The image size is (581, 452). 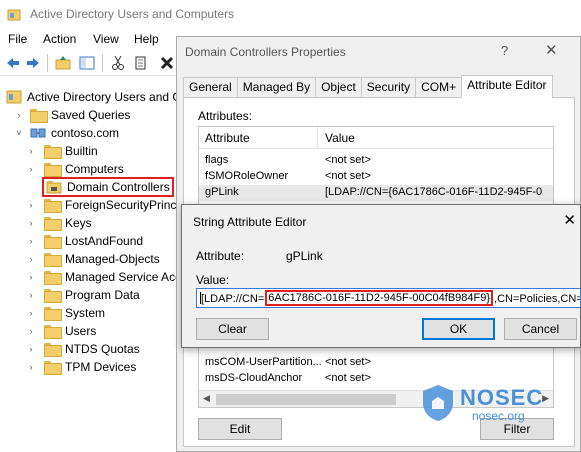 I want to click on tree-item-system: › System, so click(x=65, y=313).